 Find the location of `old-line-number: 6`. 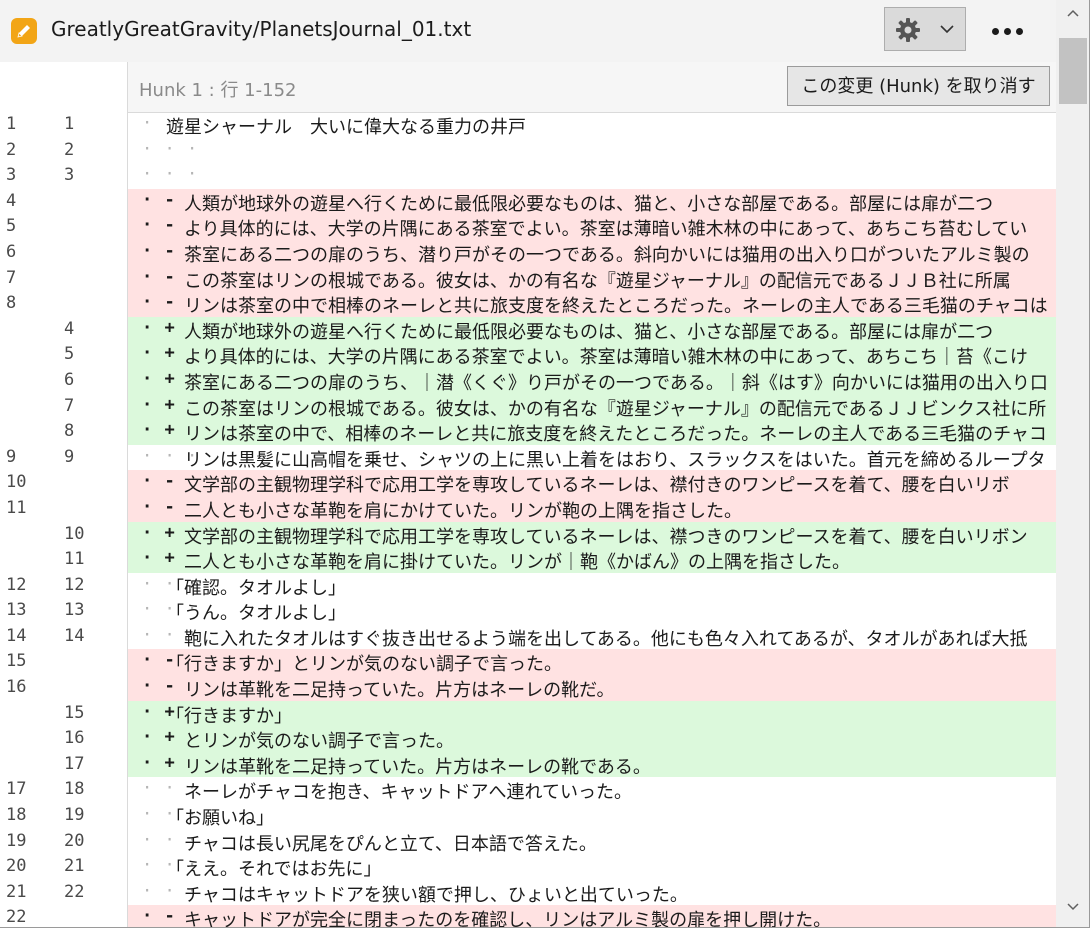

old-line-number: 6 is located at coordinates (11, 251).